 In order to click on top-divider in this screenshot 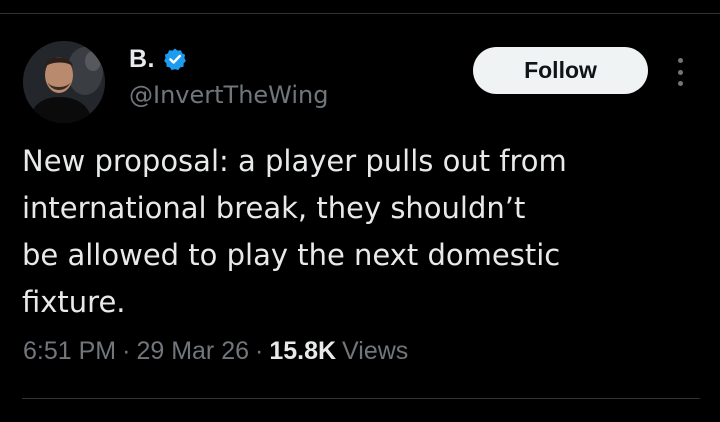, I will do `click(360, 13)`.